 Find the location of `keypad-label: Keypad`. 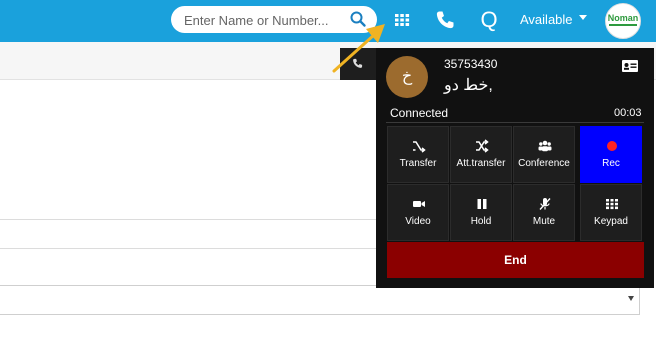

keypad-label: Keypad is located at coordinates (611, 221).